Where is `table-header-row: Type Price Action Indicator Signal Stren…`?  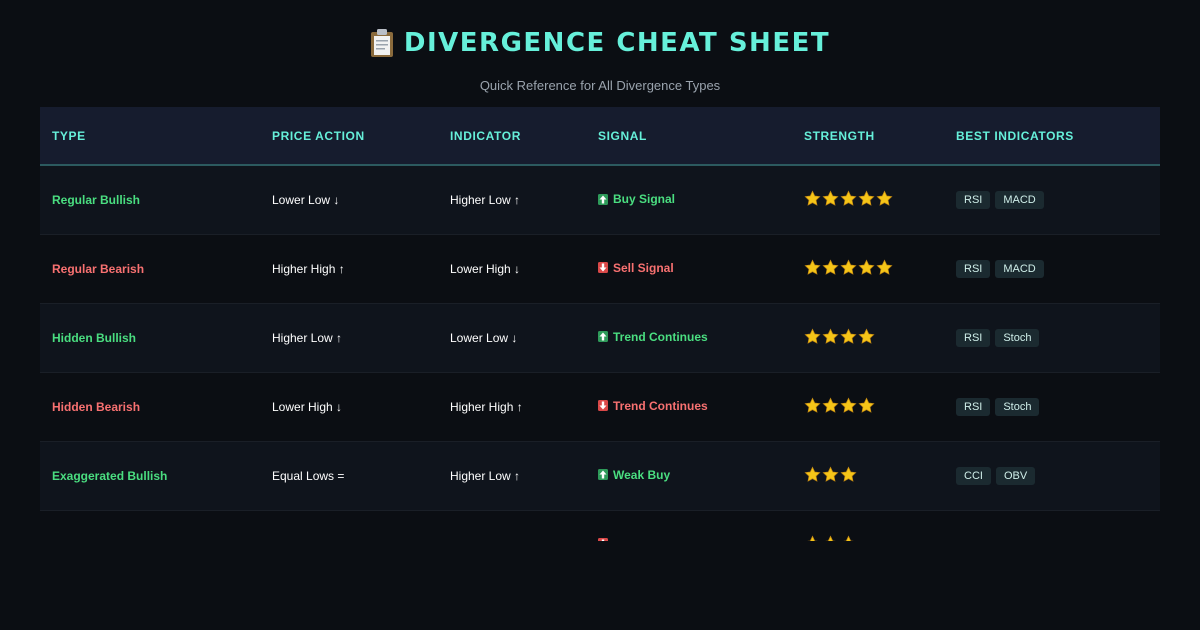 table-header-row: Type Price Action Indicator Signal Stren… is located at coordinates (600, 136).